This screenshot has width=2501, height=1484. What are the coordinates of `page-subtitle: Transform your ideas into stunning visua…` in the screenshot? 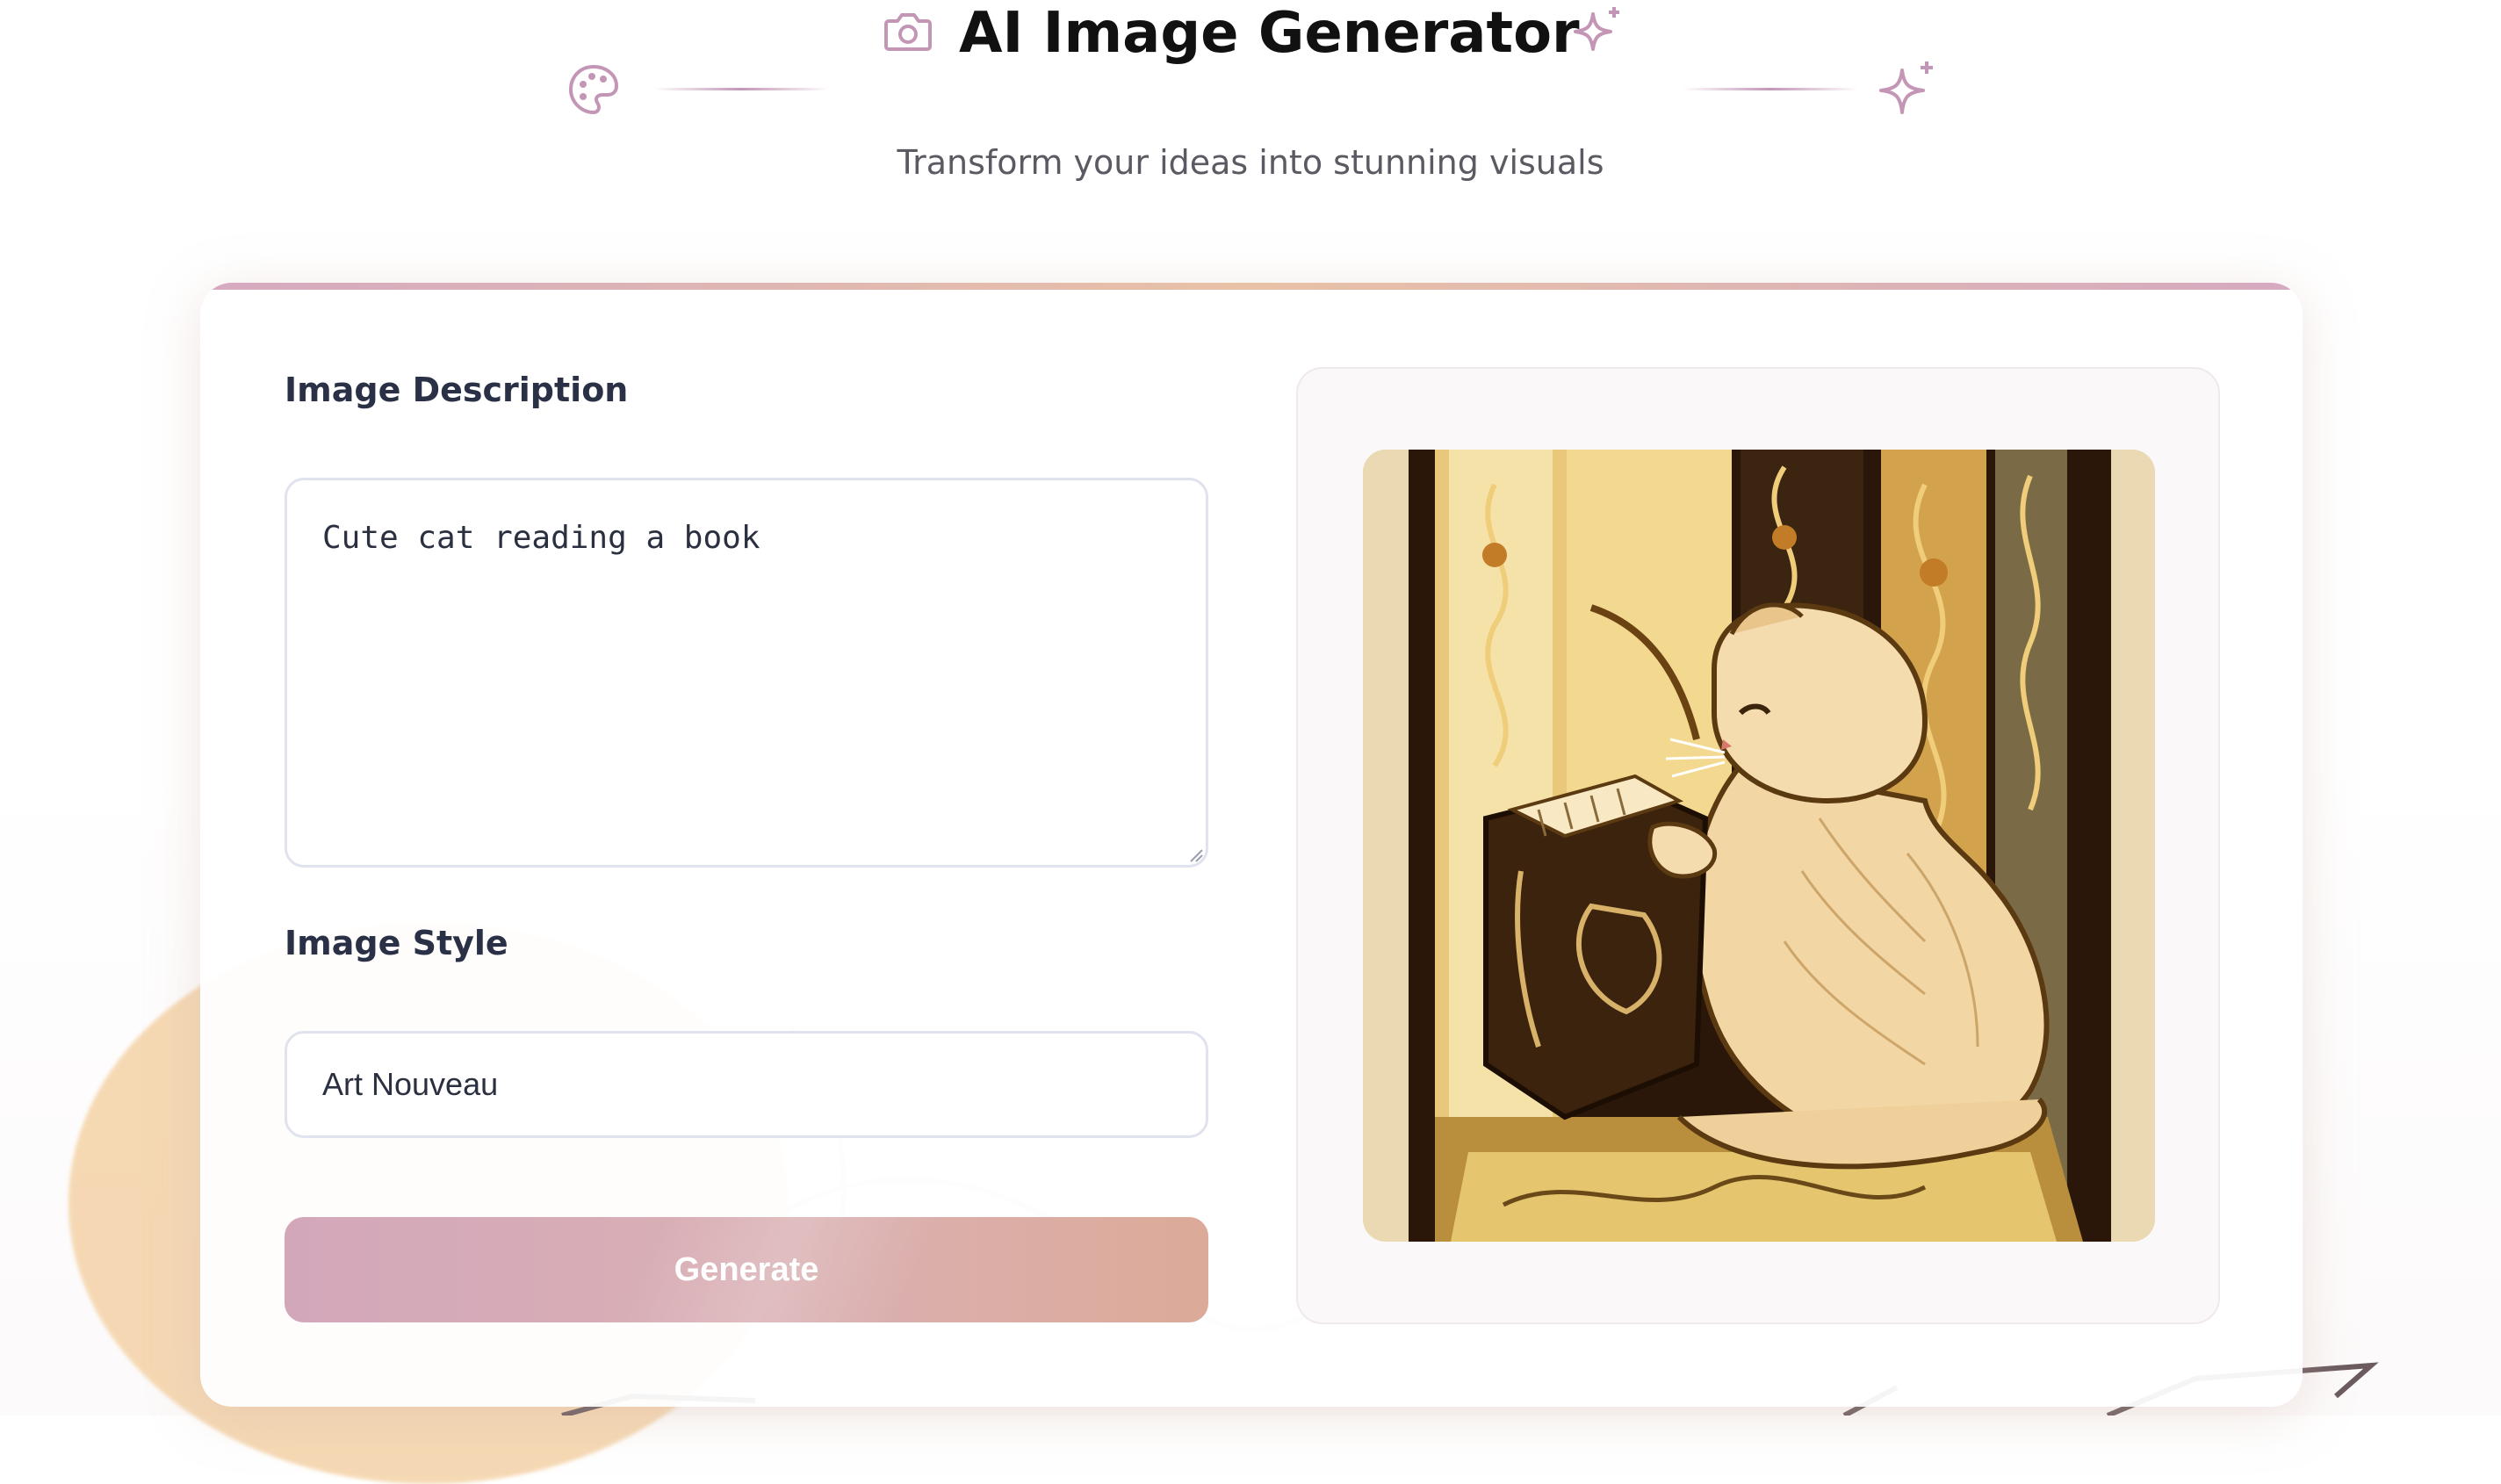 It's located at (1250, 162).